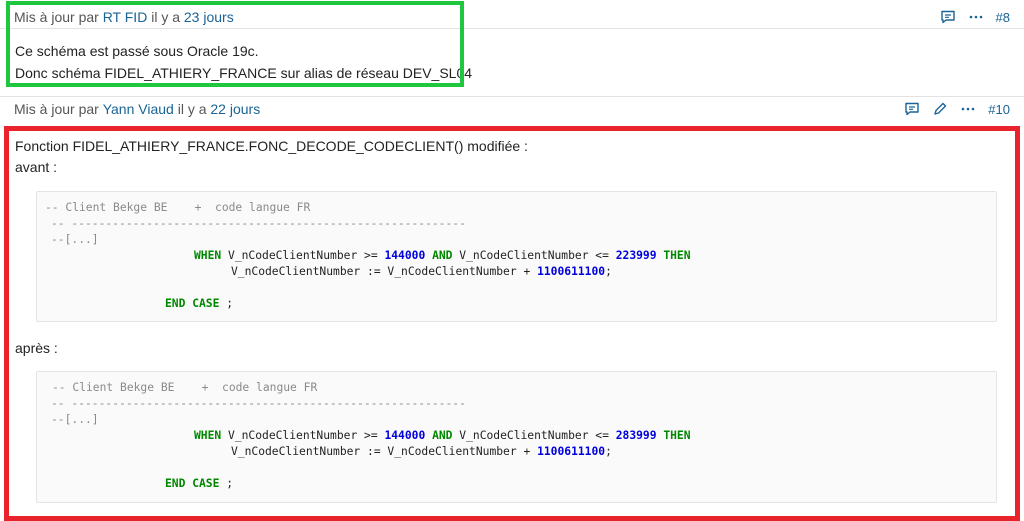  I want to click on timestamp-link: 22 jours, so click(235, 109).